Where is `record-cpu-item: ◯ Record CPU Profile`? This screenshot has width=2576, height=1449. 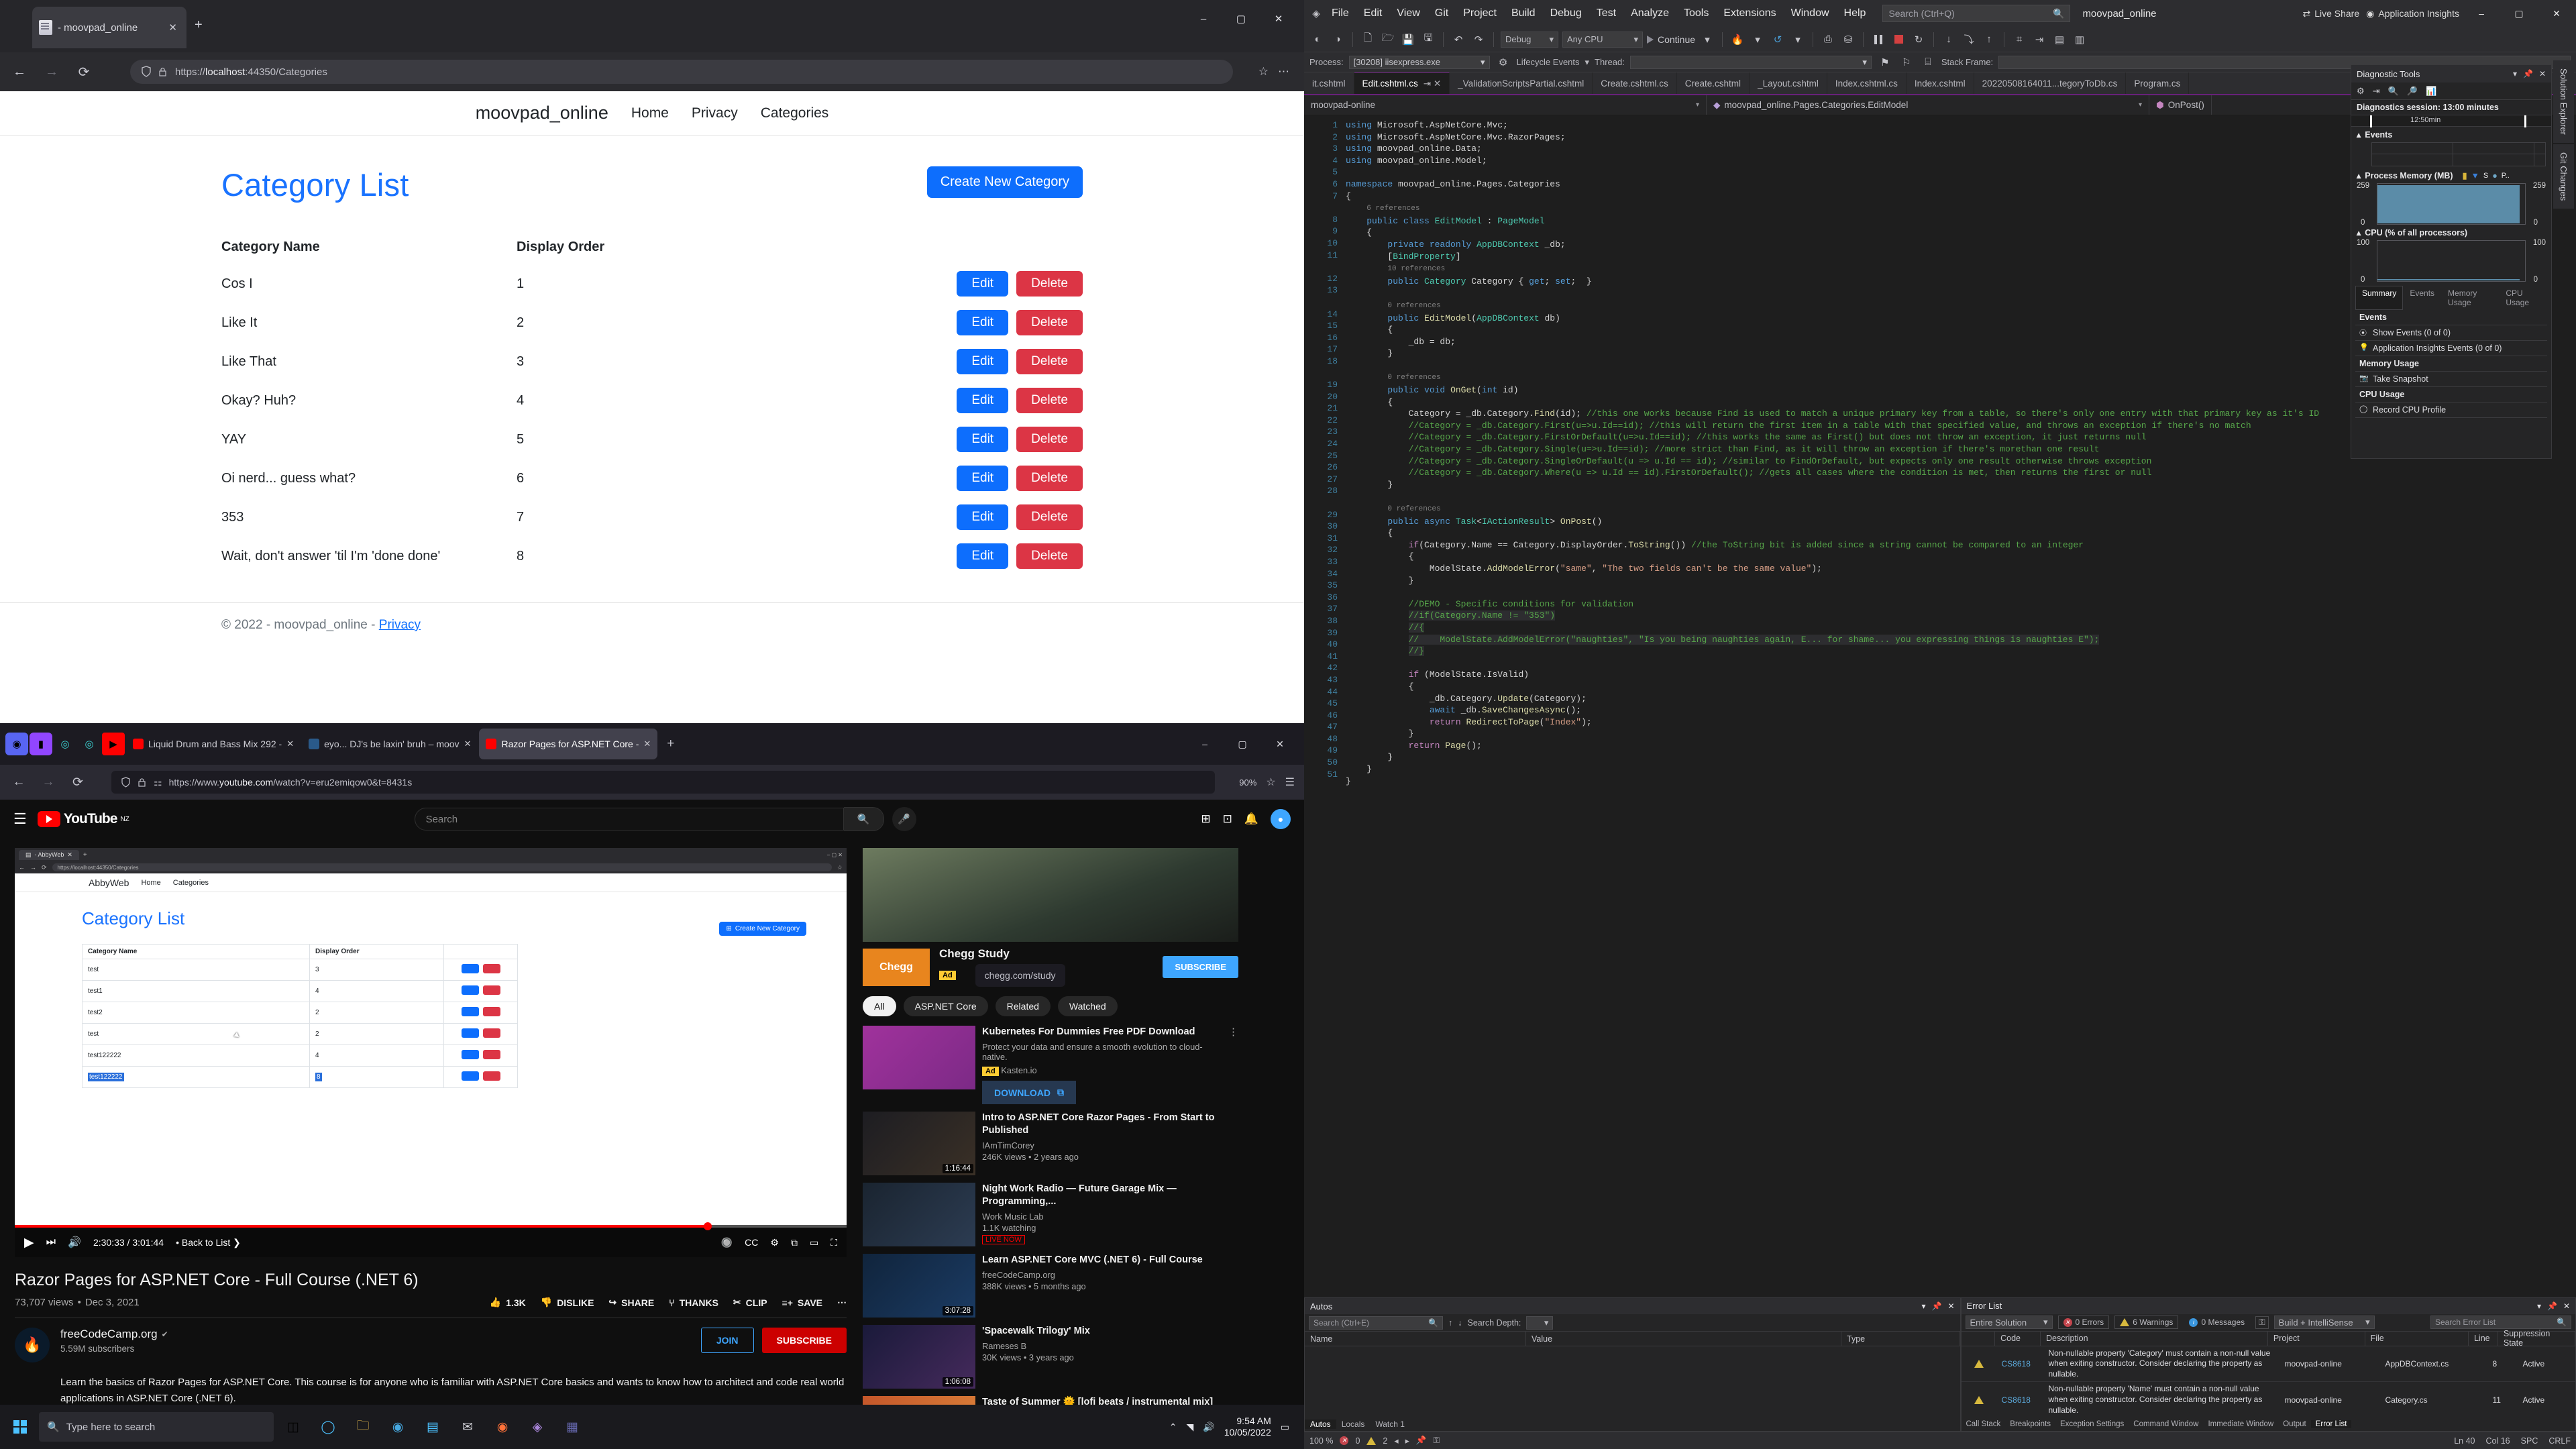
record-cpu-item: ◯ Record CPU Profile is located at coordinates (2451, 410).